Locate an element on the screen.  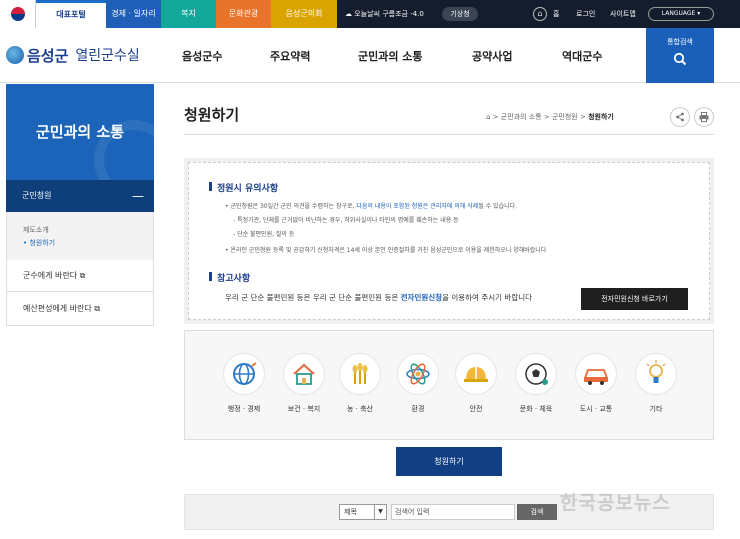
lightbulb-icon is located at coordinates (656, 374).